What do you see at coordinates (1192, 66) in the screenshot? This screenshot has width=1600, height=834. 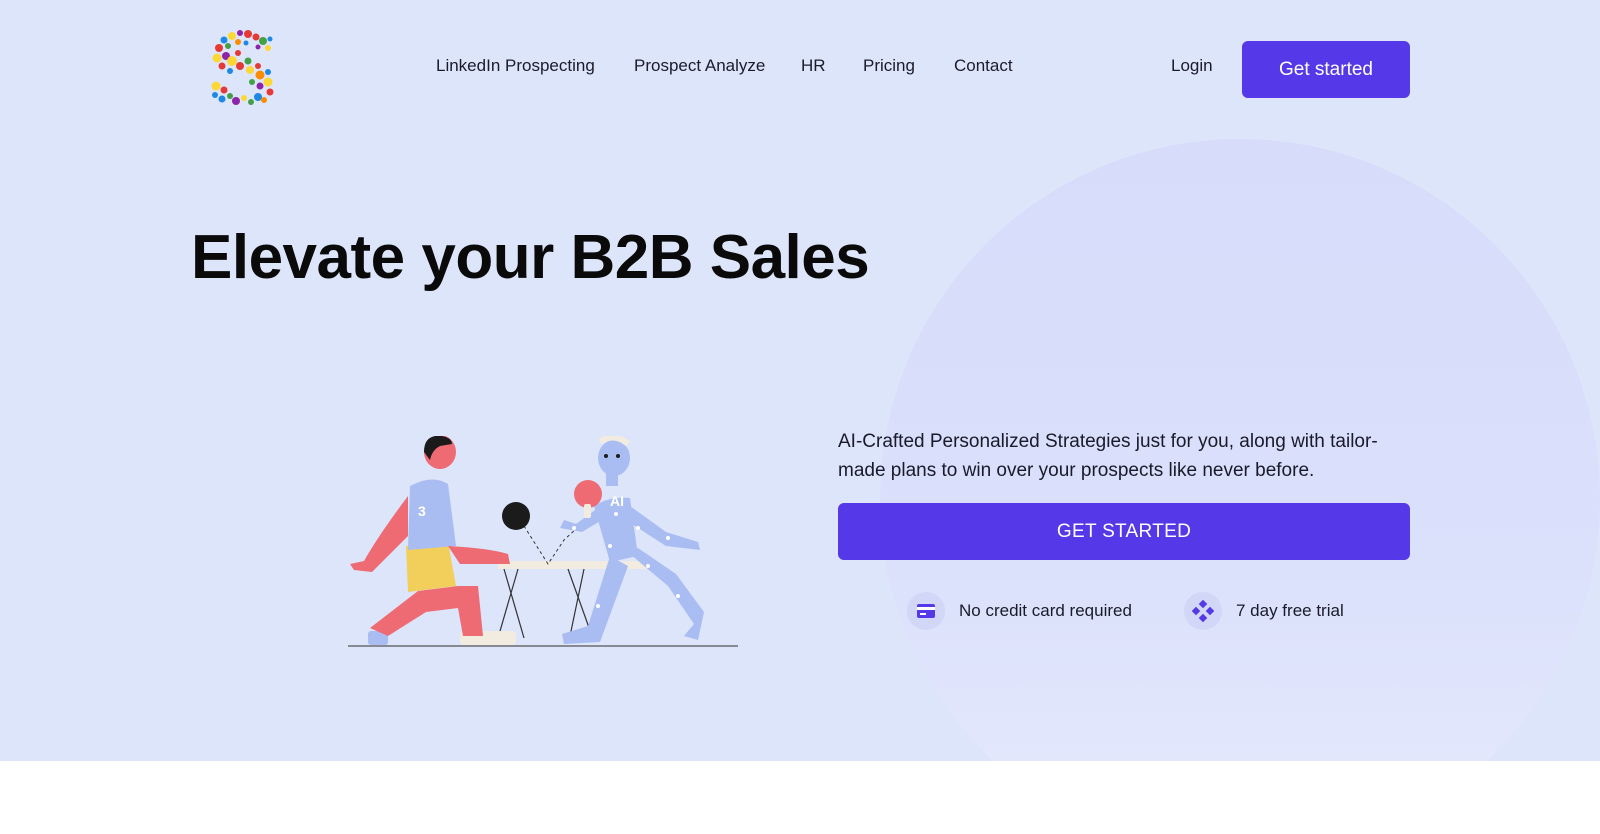 I see `login-link: Login` at bounding box center [1192, 66].